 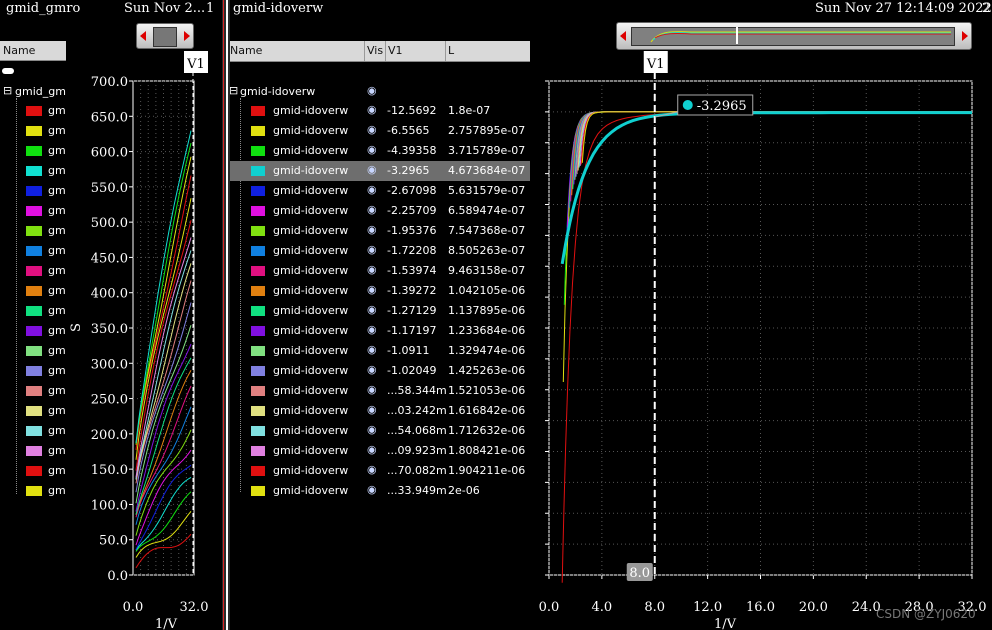 I want to click on trace-row: gmid-idoverw ◉ -1.53974 9.463158e-07, so click(x=380, y=271).